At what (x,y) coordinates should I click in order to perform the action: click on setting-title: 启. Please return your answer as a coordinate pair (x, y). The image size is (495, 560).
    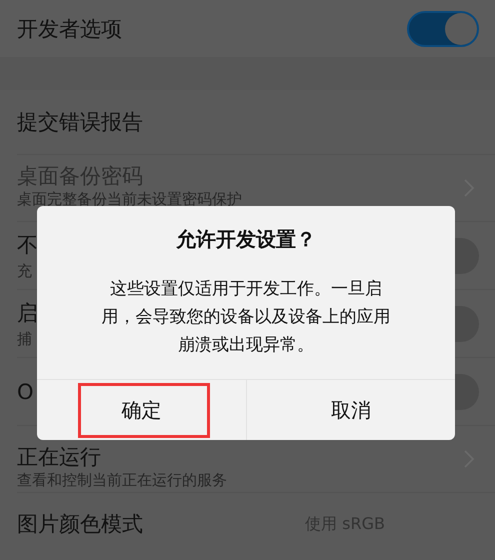
    Looking at the image, I should click on (27, 312).